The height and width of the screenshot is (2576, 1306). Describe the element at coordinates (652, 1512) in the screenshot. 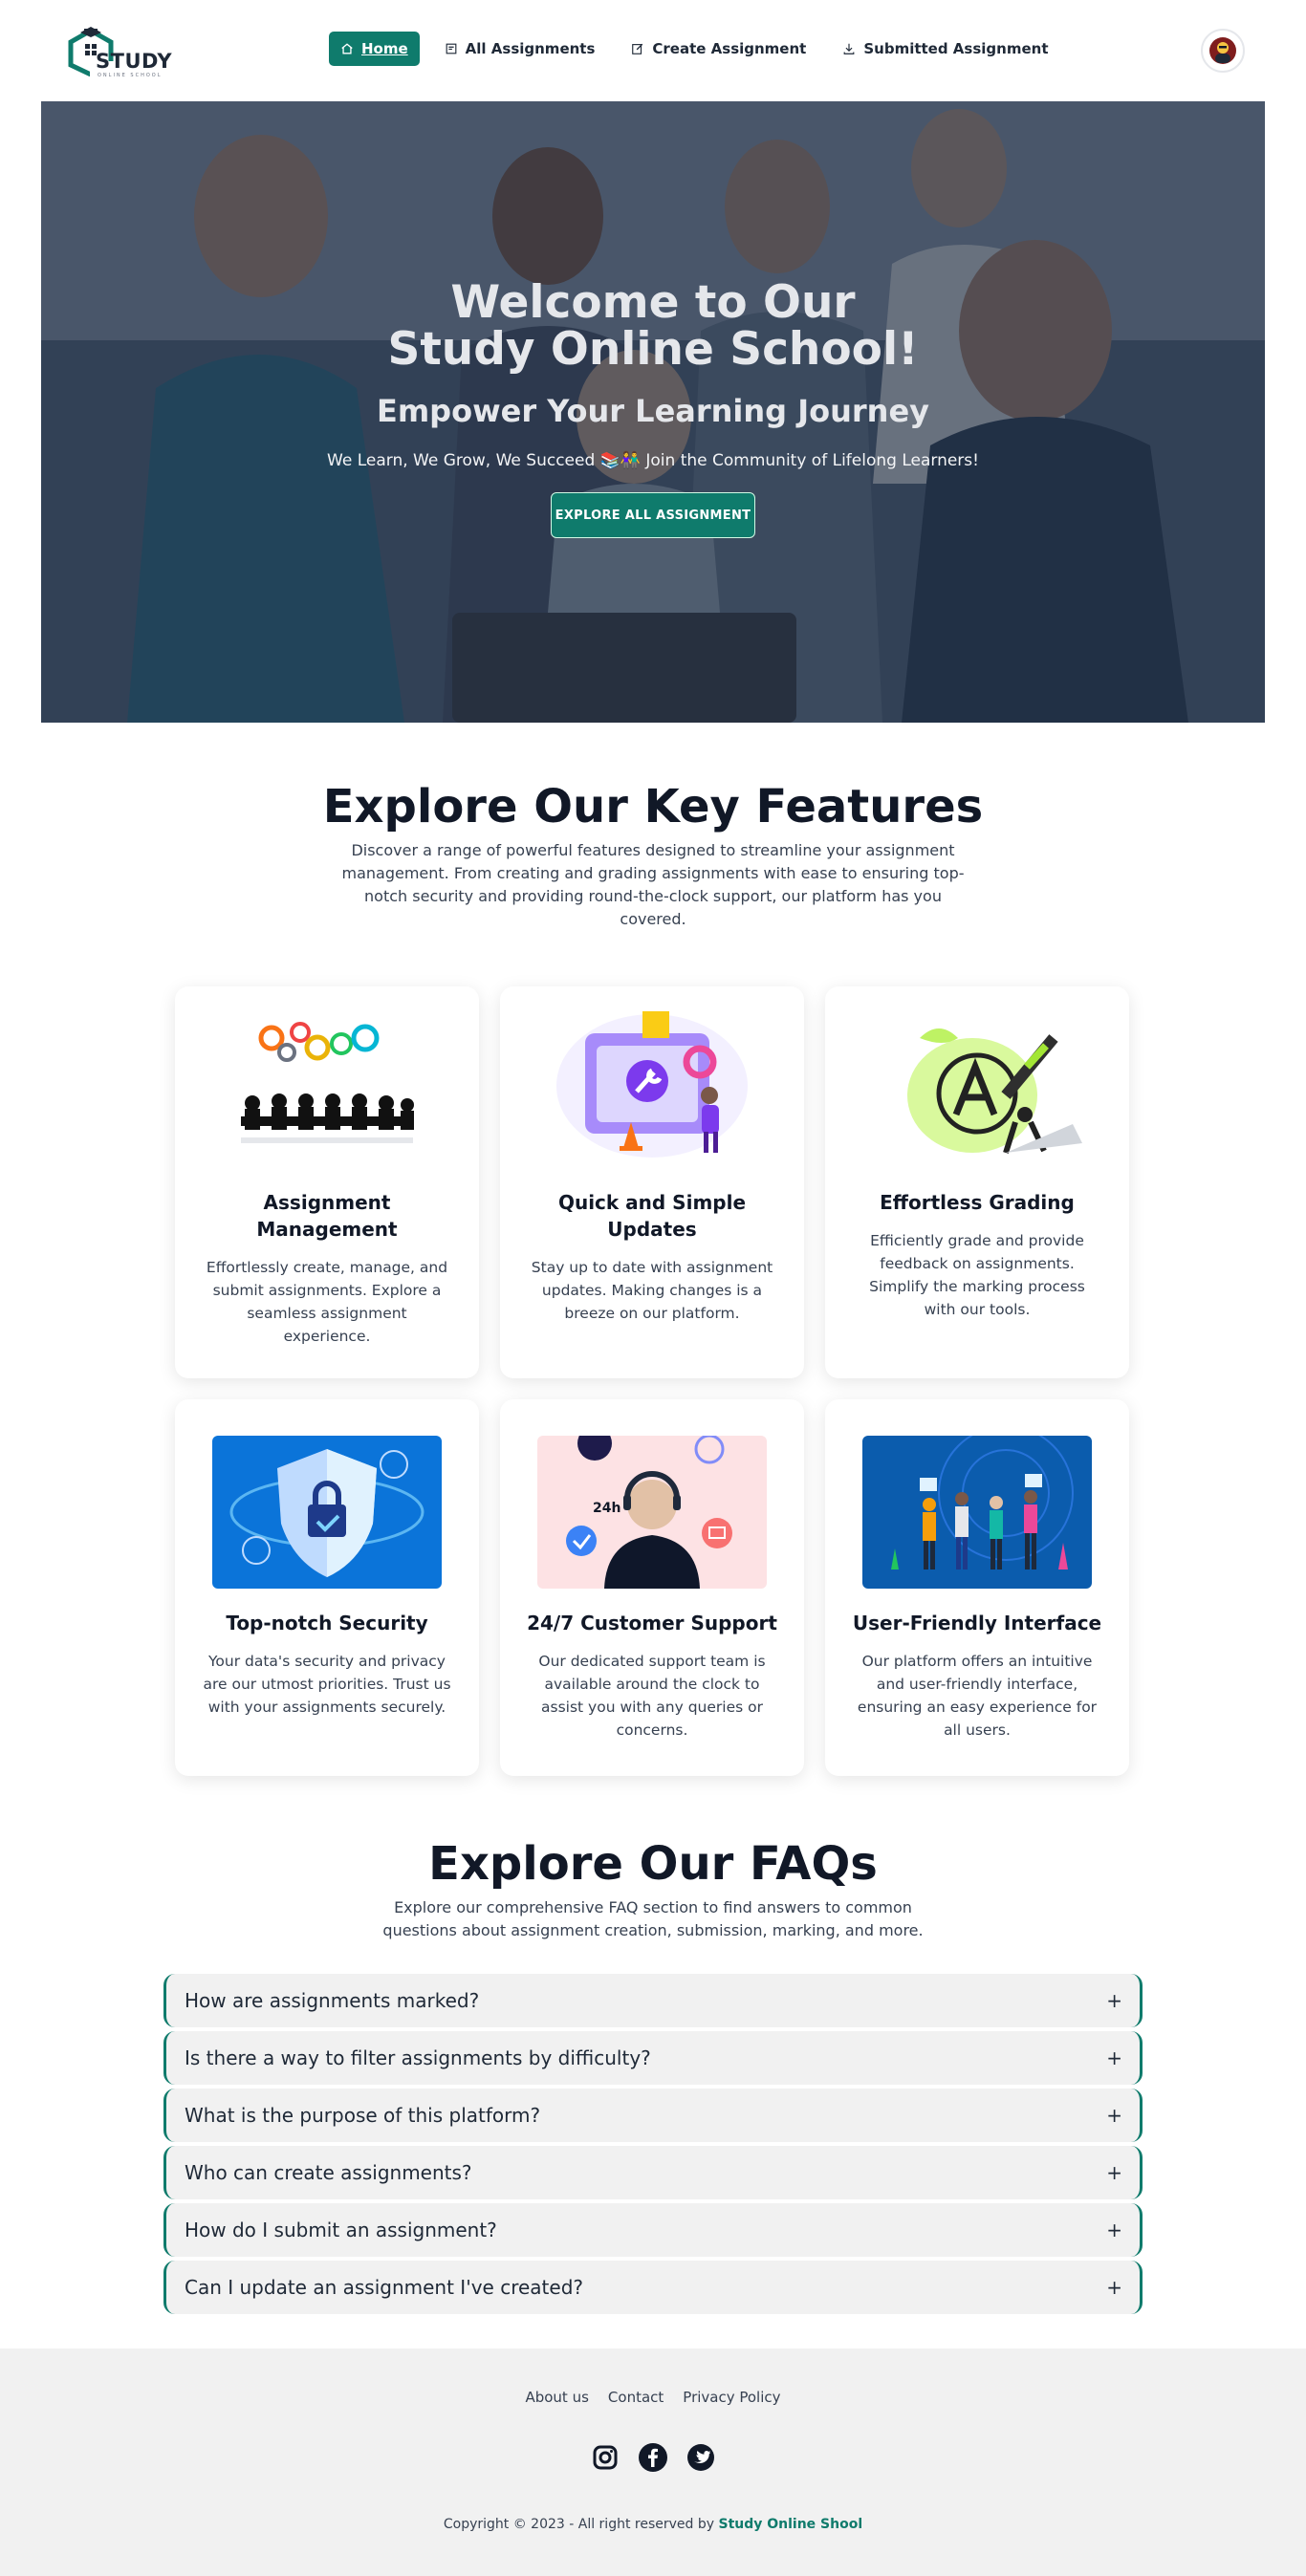

I see `support-agent-illustration: 24h` at that location.